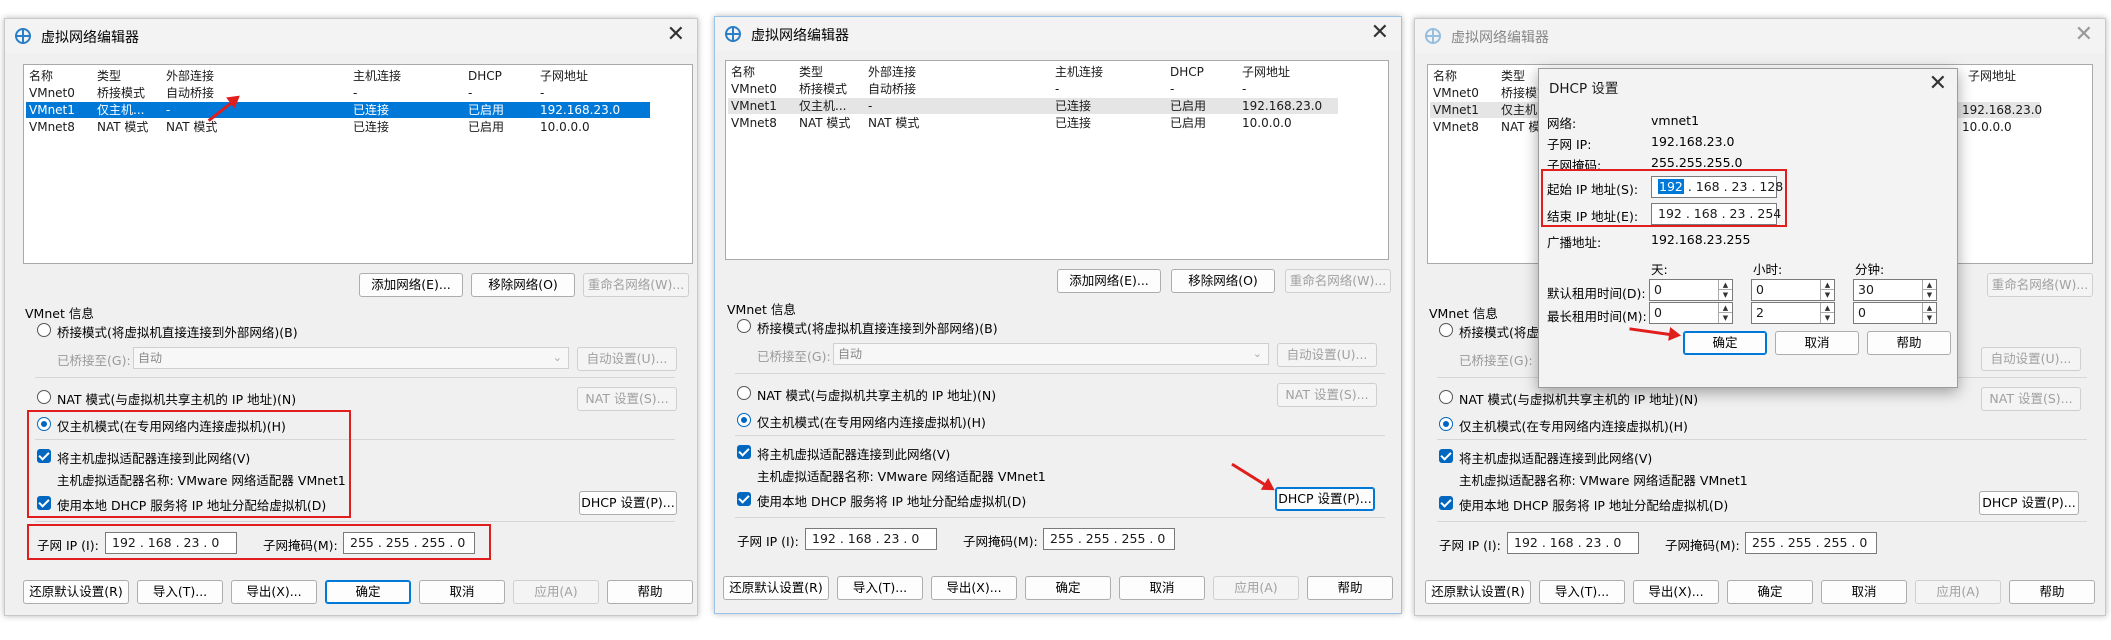  I want to click on max-lease-hours-input: 2 ▲ ▼, so click(1793, 313).